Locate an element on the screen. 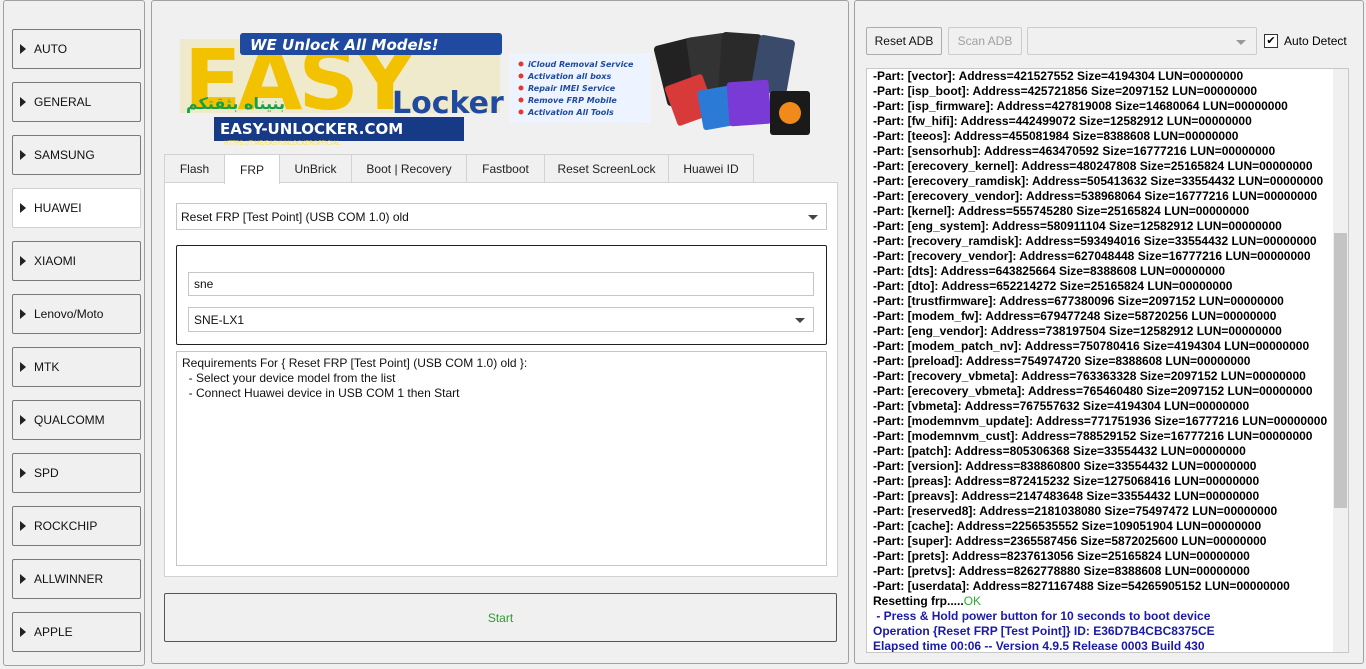  tab-boot-recovery: Boot | Recovery is located at coordinates (409, 168).